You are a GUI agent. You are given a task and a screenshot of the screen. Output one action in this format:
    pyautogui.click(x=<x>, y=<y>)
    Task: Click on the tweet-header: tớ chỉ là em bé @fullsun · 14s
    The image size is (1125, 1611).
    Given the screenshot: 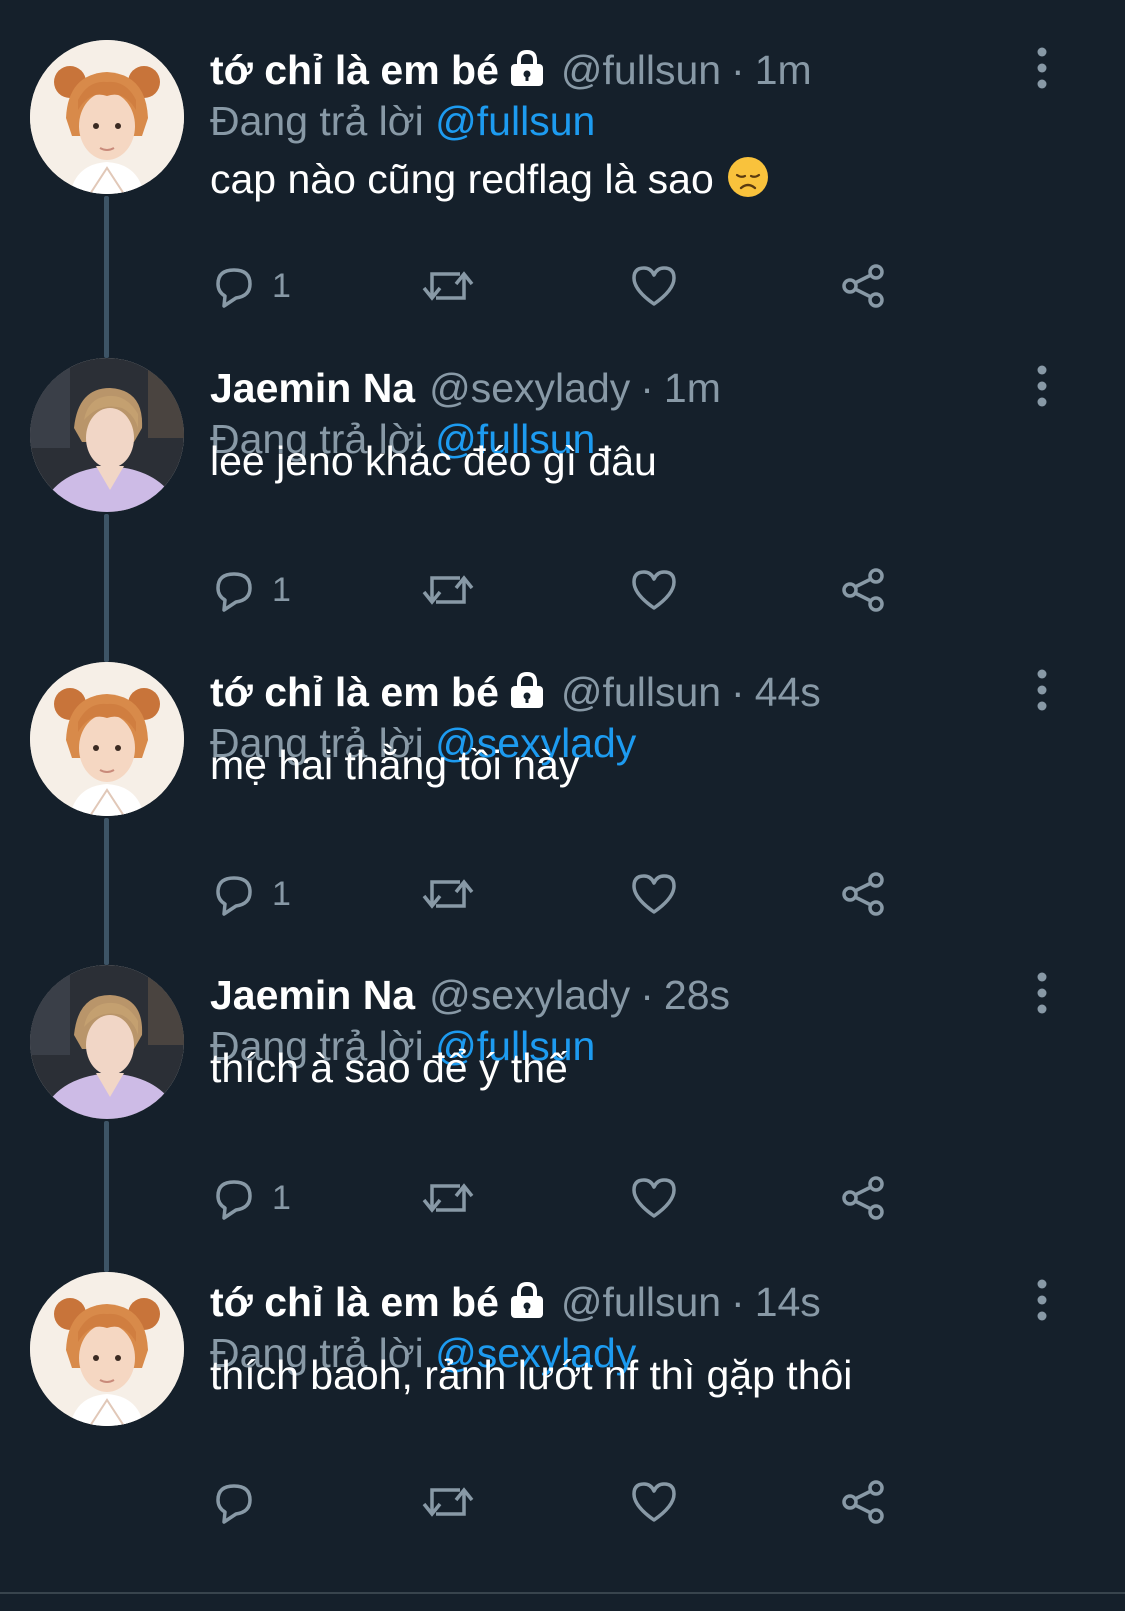 What is the action you would take?
    pyautogui.click(x=515, y=1302)
    